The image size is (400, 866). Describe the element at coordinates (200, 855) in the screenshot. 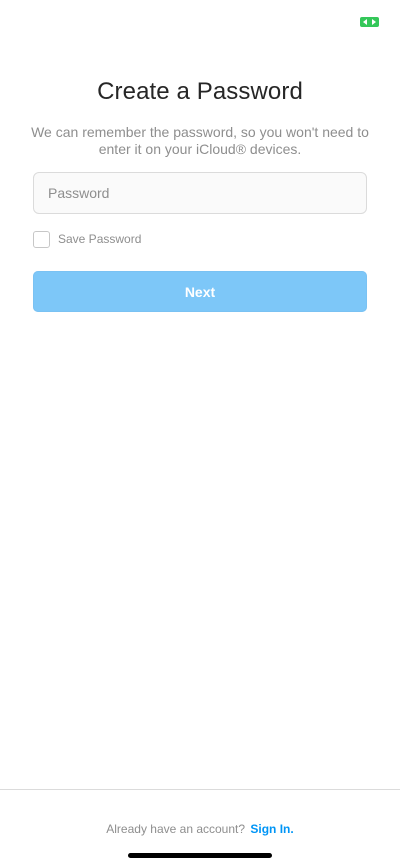

I see `home-indicator` at that location.